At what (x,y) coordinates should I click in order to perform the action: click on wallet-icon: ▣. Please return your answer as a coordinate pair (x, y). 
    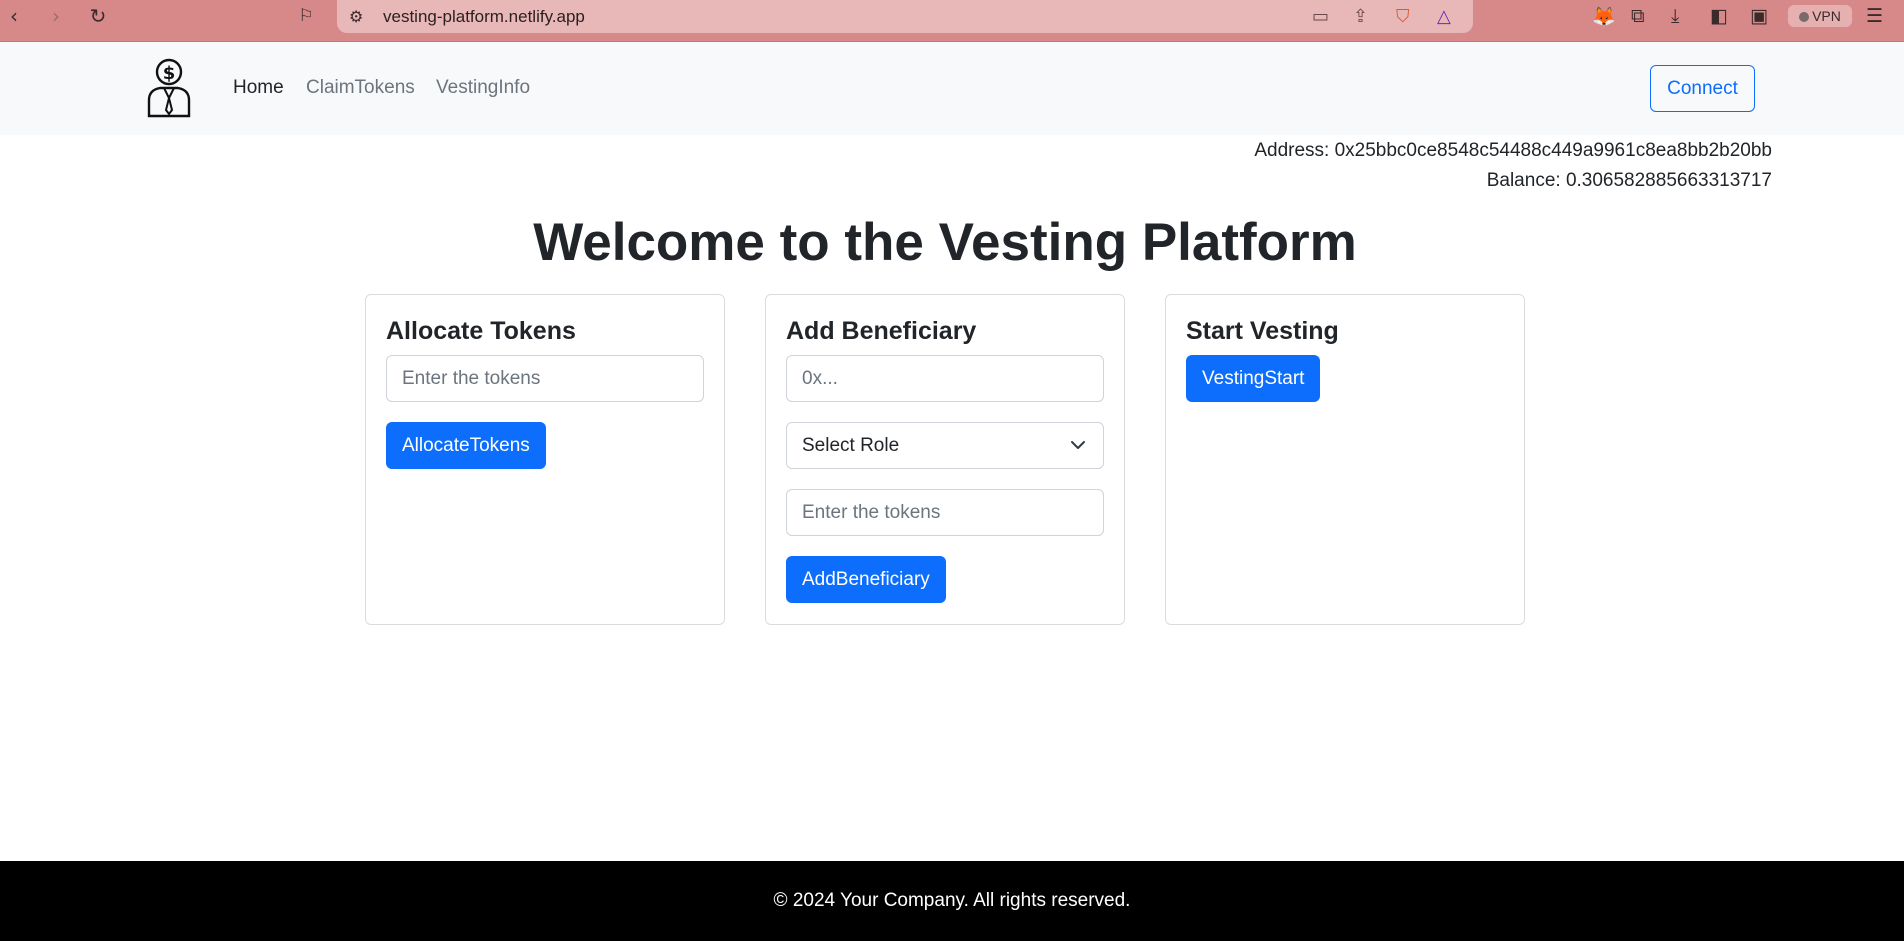
    Looking at the image, I should click on (1759, 16).